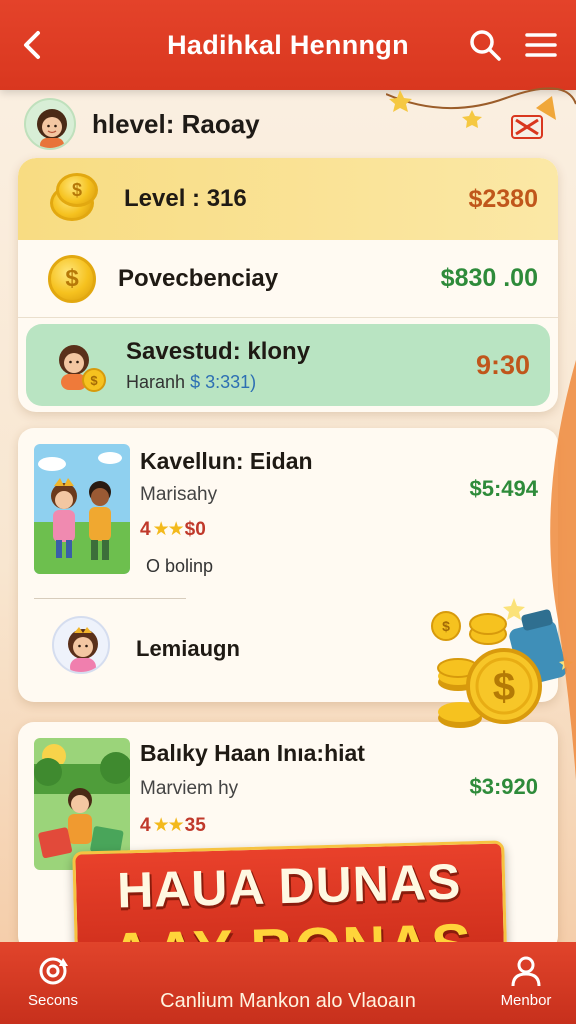  What do you see at coordinates (541, 45) in the screenshot?
I see `hamburger-menu-icon` at bounding box center [541, 45].